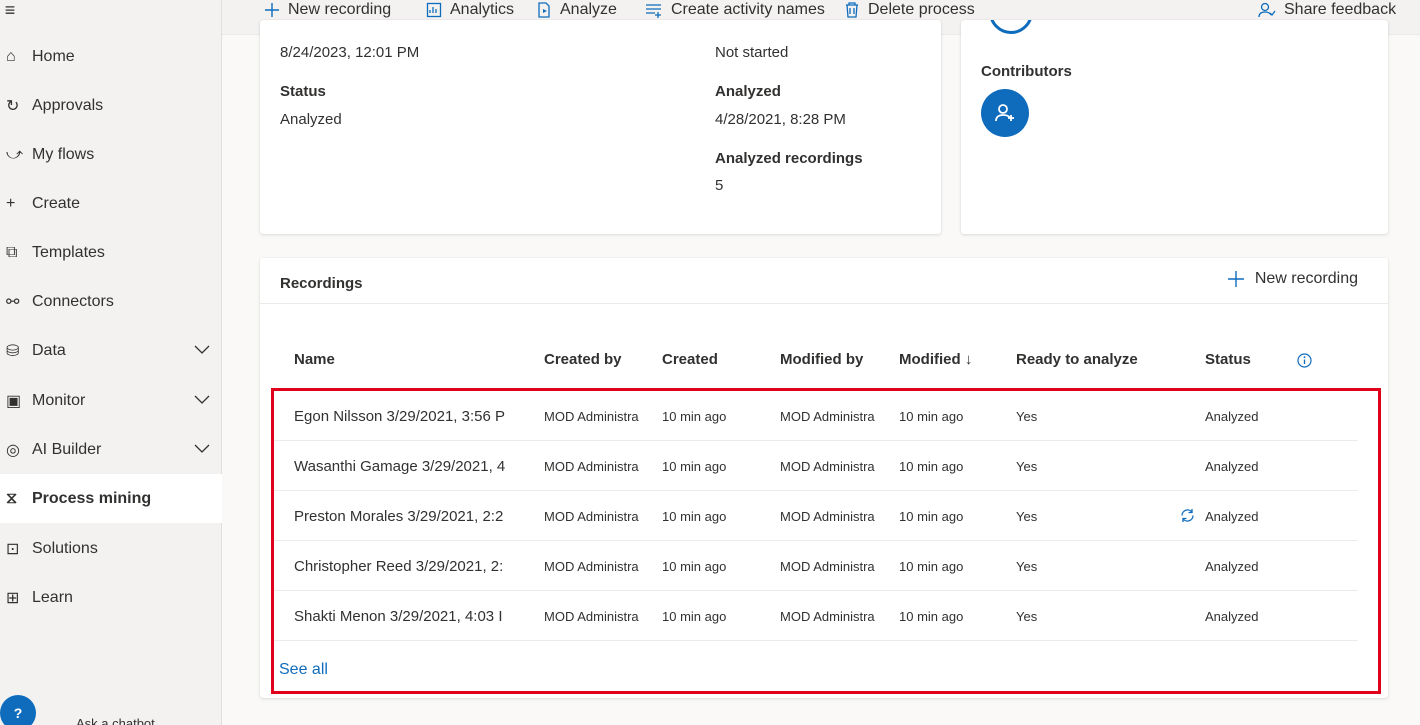 The image size is (1420, 725). What do you see at coordinates (111, 498) in the screenshot?
I see `sidebar-item-process-mining: ⧖ Process mining` at bounding box center [111, 498].